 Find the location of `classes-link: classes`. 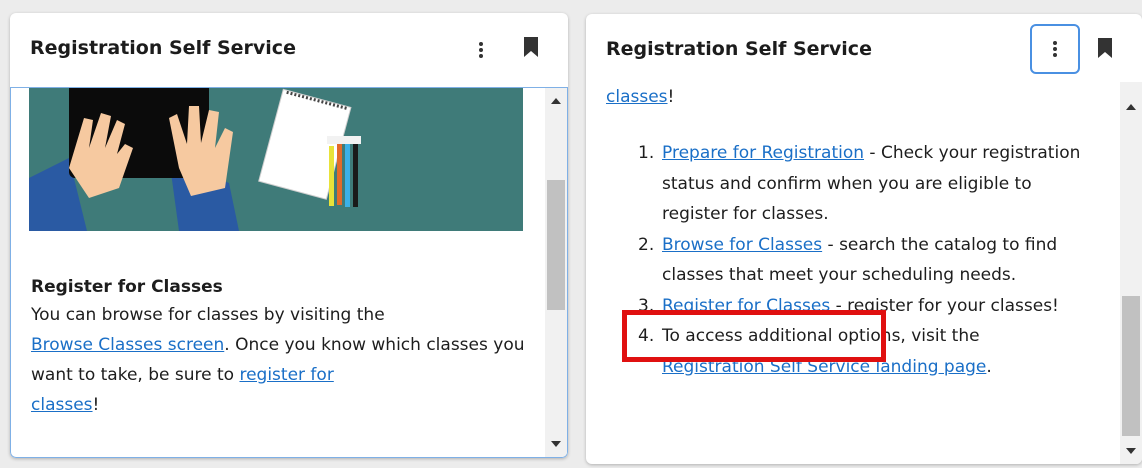

classes-link: classes is located at coordinates (637, 97).